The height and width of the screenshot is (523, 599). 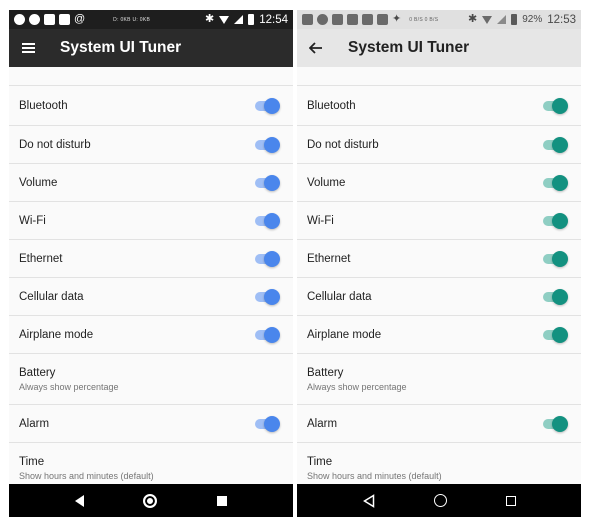 What do you see at coordinates (19, 19) in the screenshot?
I see `maps-icon` at bounding box center [19, 19].